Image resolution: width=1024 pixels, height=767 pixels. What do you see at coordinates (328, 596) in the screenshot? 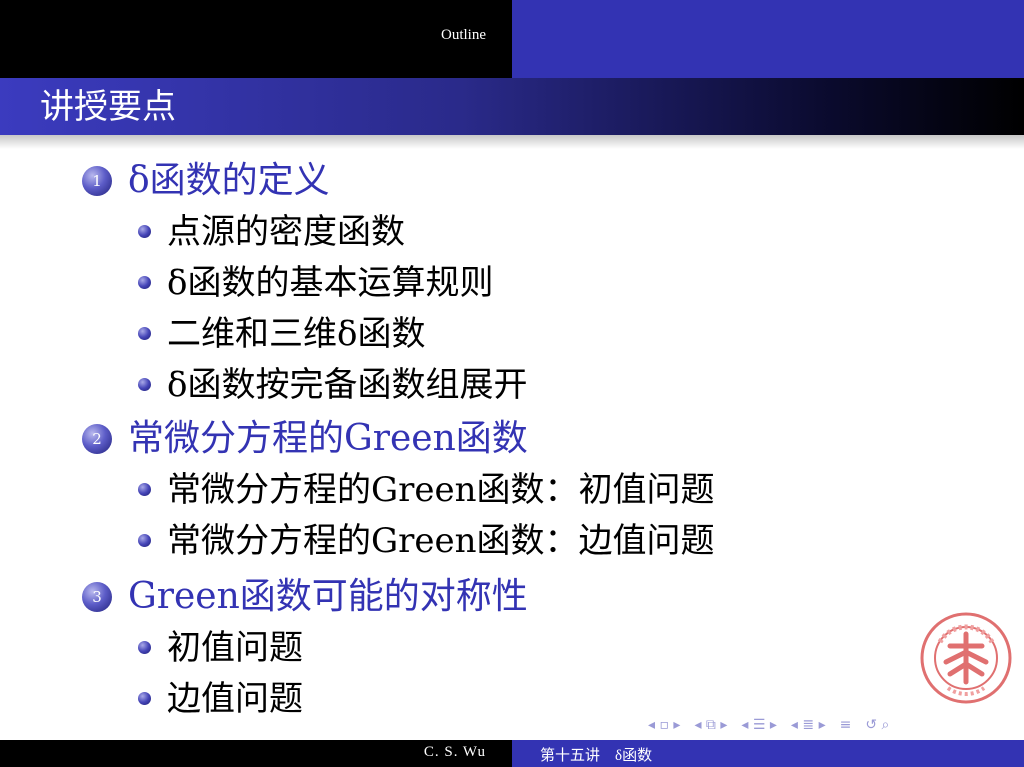
I see `section-title: Green函数可能的对称性` at bounding box center [328, 596].